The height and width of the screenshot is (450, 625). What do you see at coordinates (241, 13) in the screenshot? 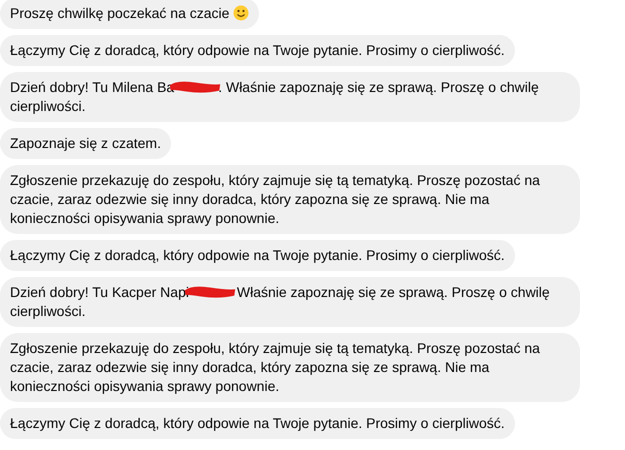
I see `smiley-icon` at bounding box center [241, 13].